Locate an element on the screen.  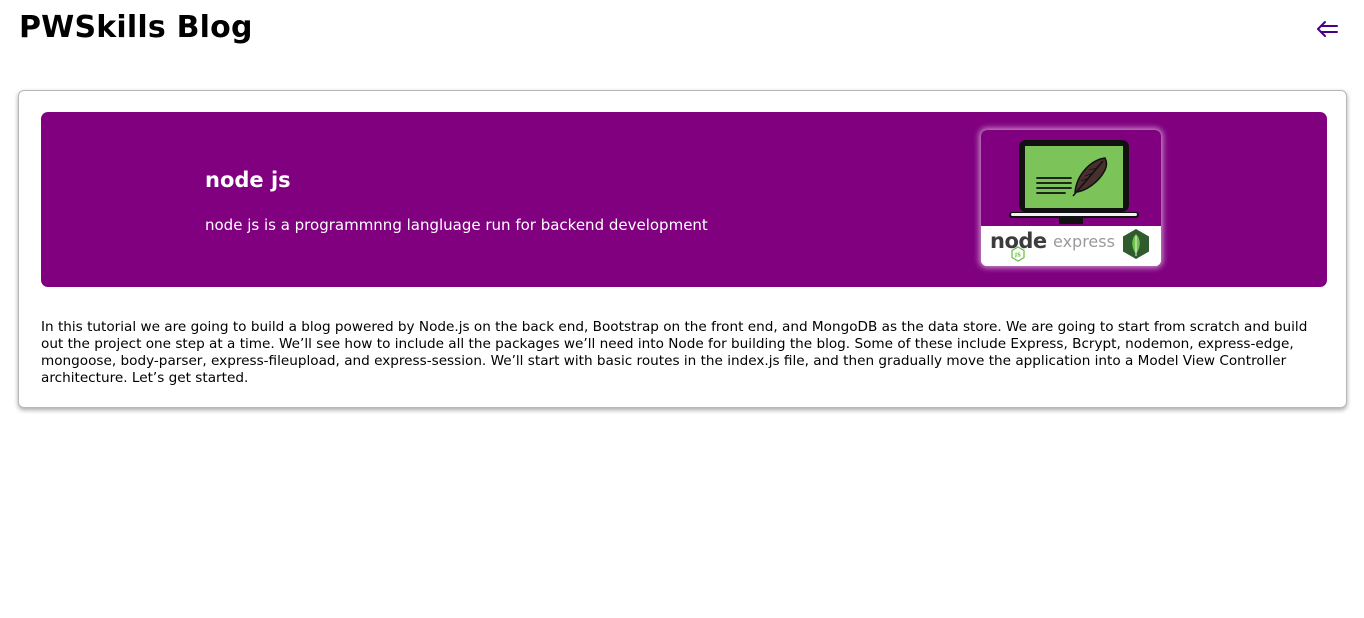
back-button is located at coordinates (1328, 29).